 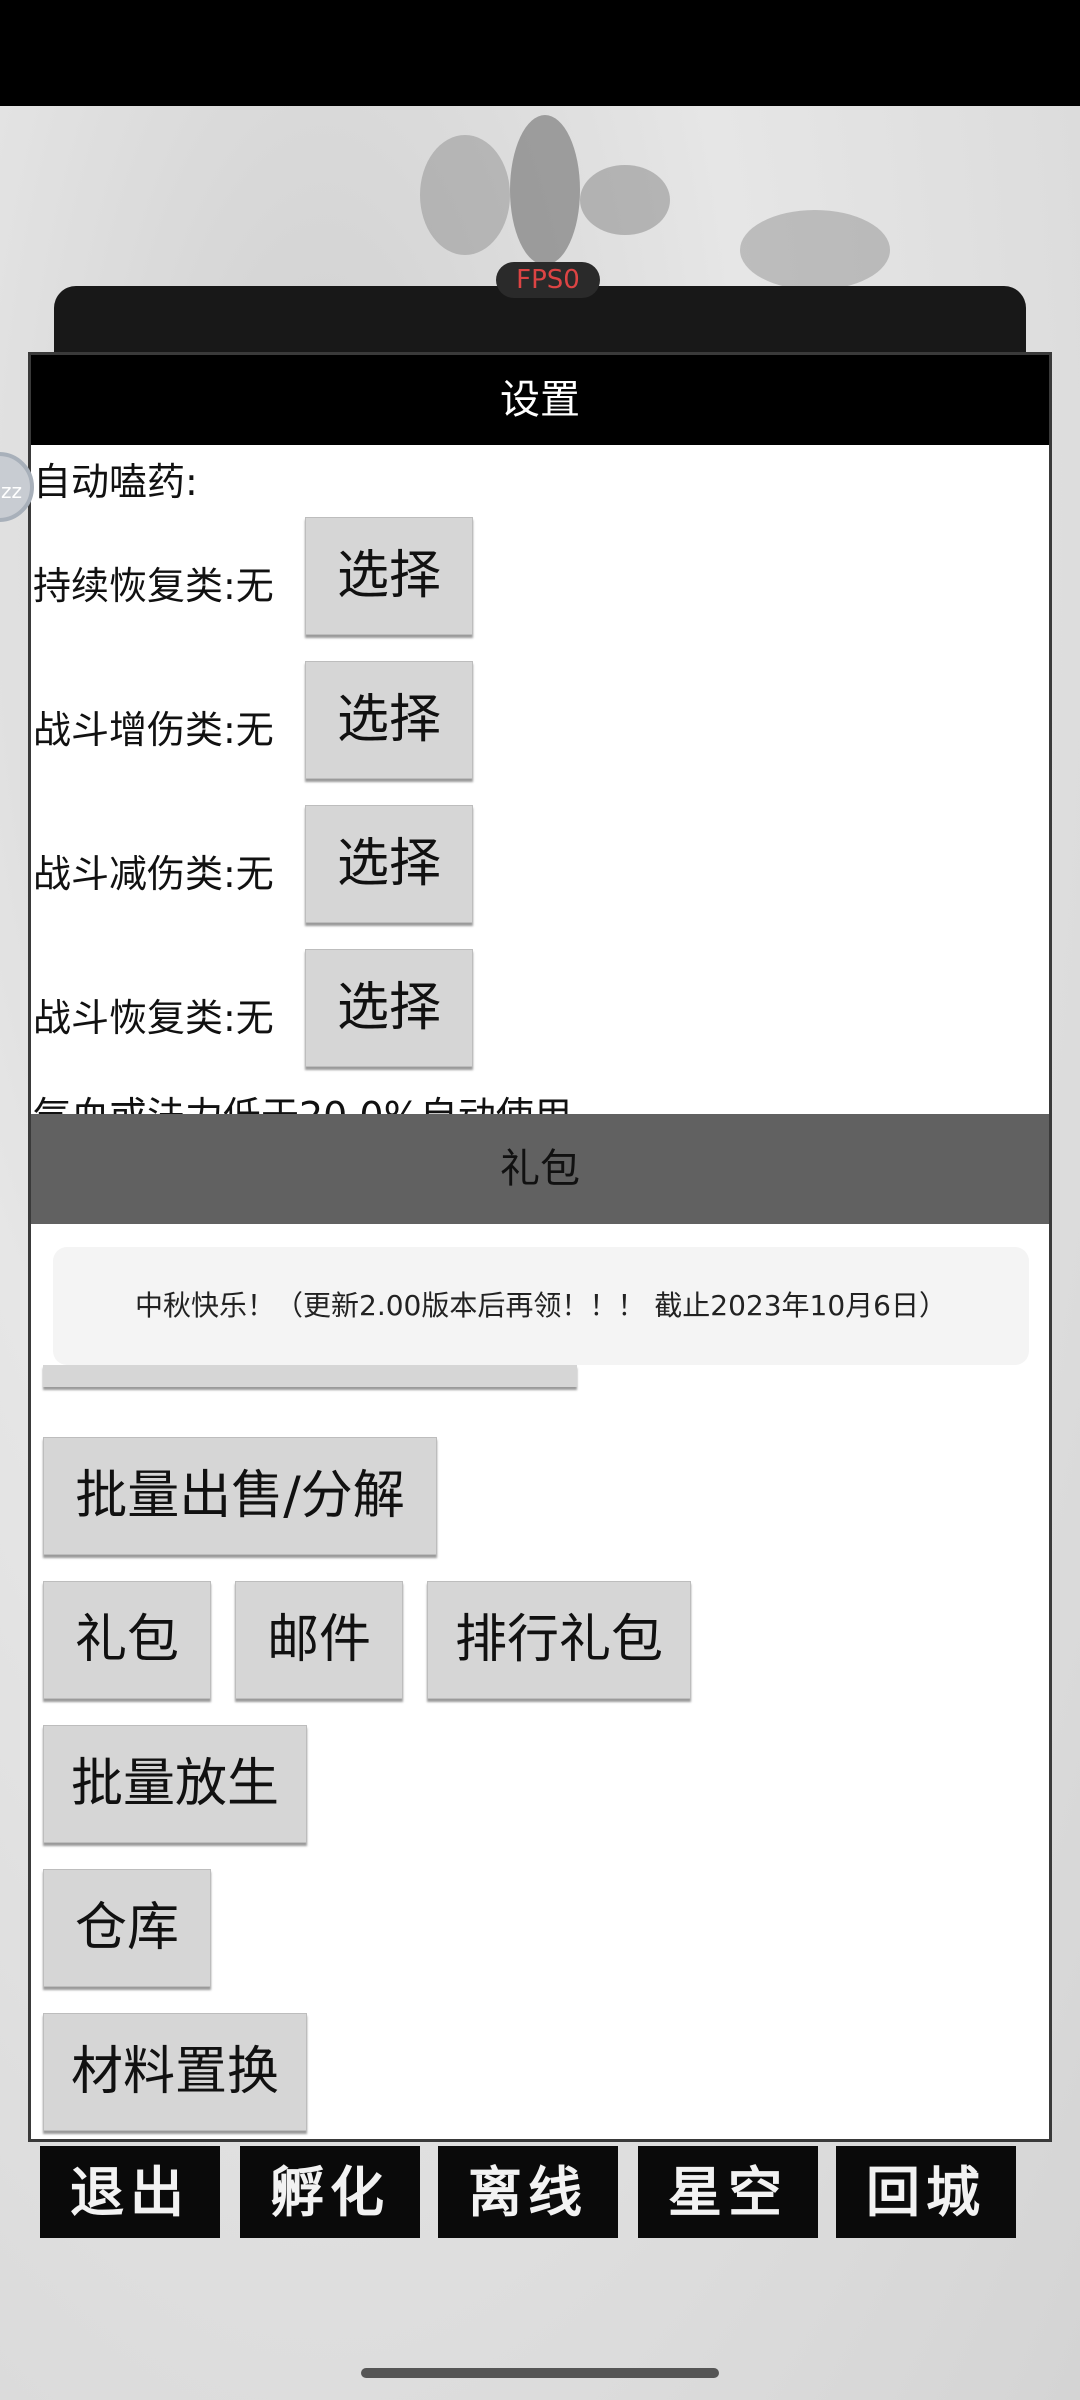 What do you see at coordinates (175, 2072) in the screenshot?
I see `material-swap-button: 材料置换` at bounding box center [175, 2072].